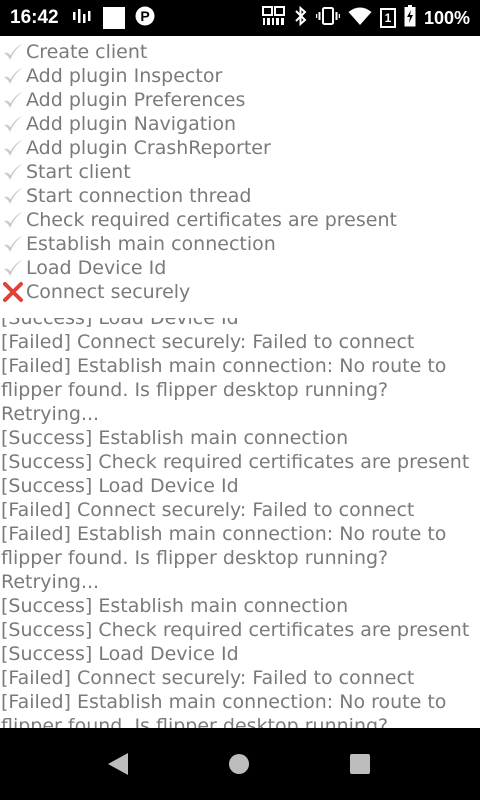 This screenshot has width=480, height=800. I want to click on step-item: Check required certificates are present, so click(240, 220).